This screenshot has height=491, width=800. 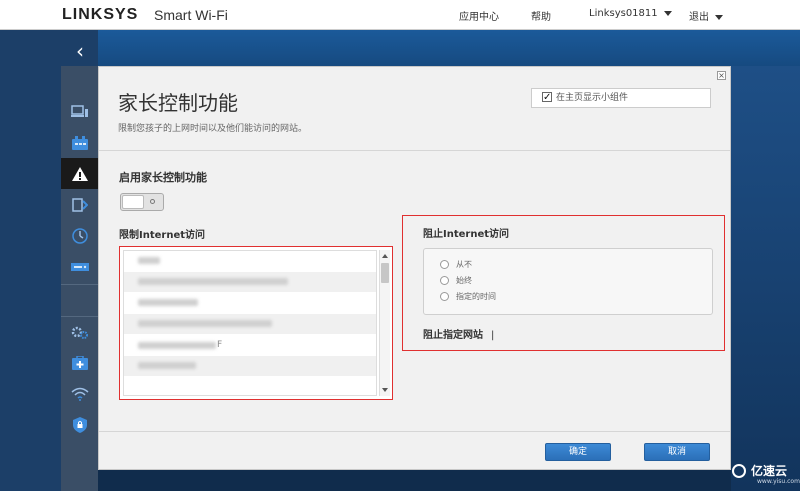 I want to click on sidebar-item-external-storage, so click(x=79, y=266).